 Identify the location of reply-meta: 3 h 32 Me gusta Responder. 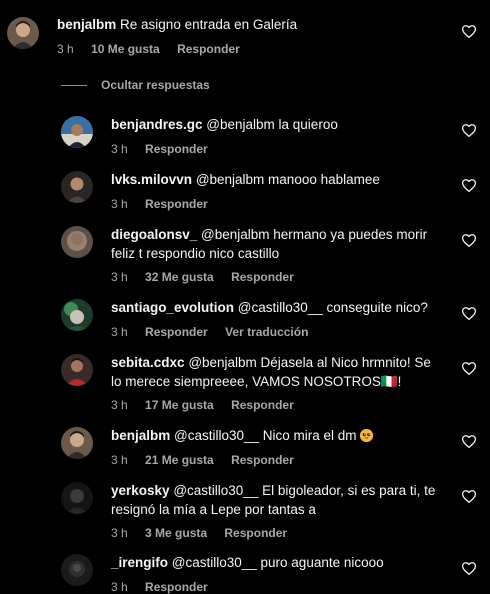
(209, 277).